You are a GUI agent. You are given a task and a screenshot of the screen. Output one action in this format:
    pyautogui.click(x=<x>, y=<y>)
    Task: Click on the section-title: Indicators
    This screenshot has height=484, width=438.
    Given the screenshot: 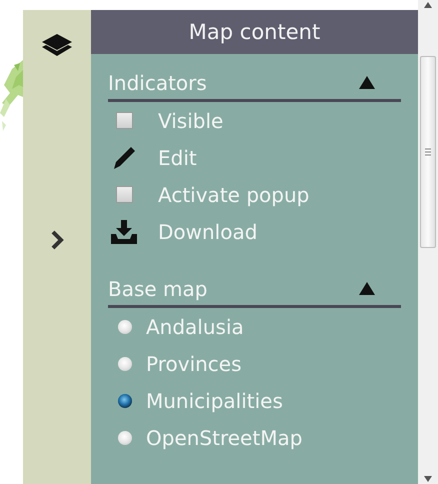 What is the action you would take?
    pyautogui.click(x=157, y=82)
    